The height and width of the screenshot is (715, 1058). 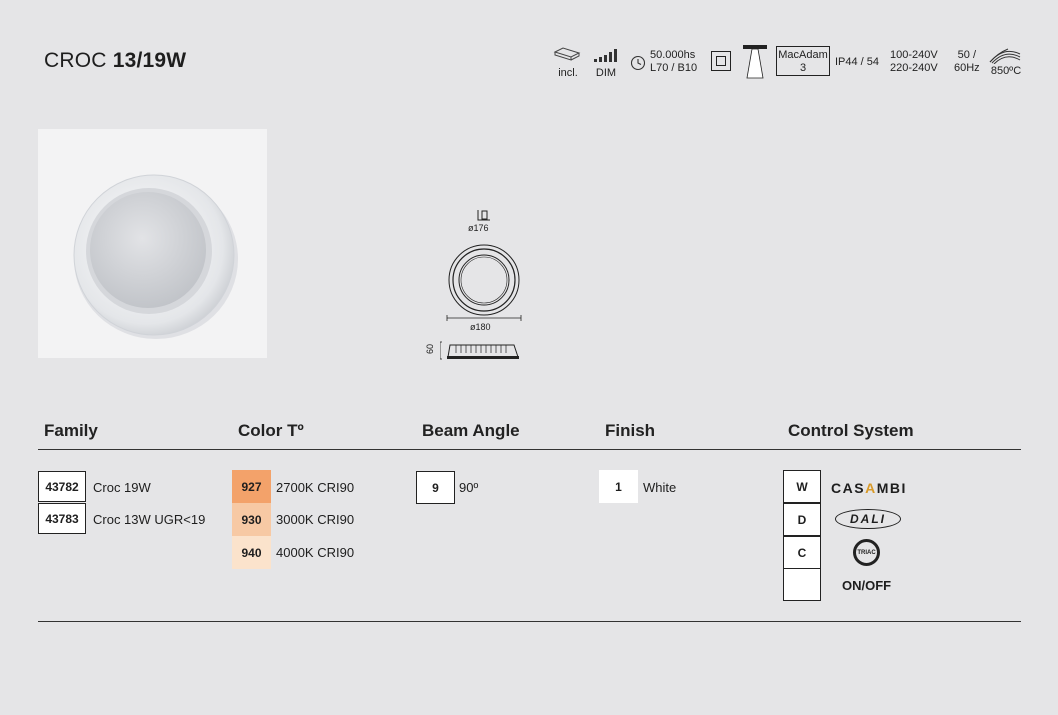 What do you see at coordinates (868, 519) in the screenshot?
I see `dali-logo: DALI` at bounding box center [868, 519].